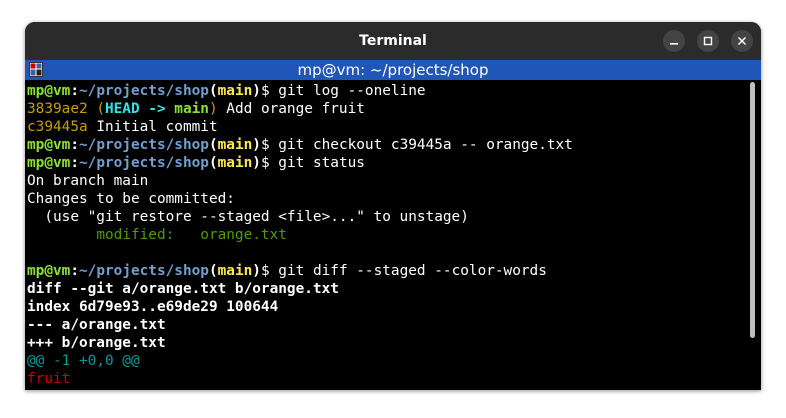 This screenshot has height=418, width=786. What do you see at coordinates (152, 127) in the screenshot?
I see `commit-message: Initial commit` at bounding box center [152, 127].